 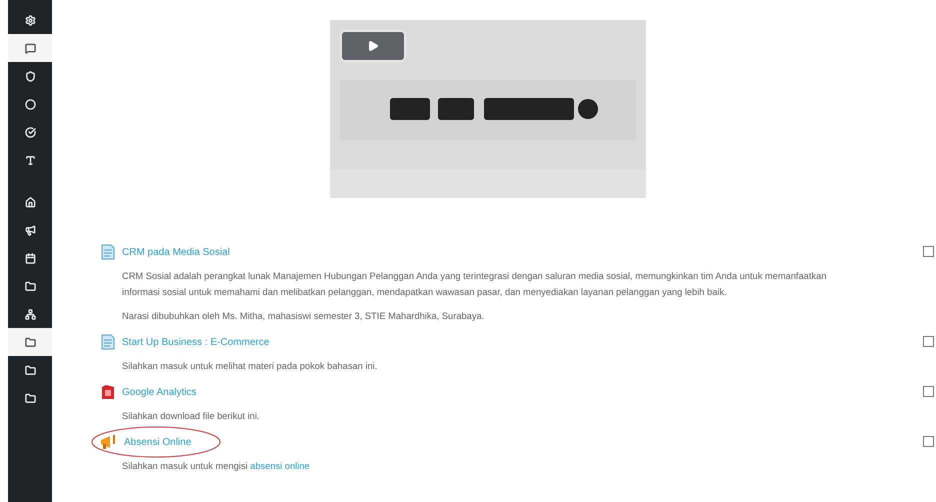 I want to click on activity-link: Google Analytics, so click(x=159, y=392).